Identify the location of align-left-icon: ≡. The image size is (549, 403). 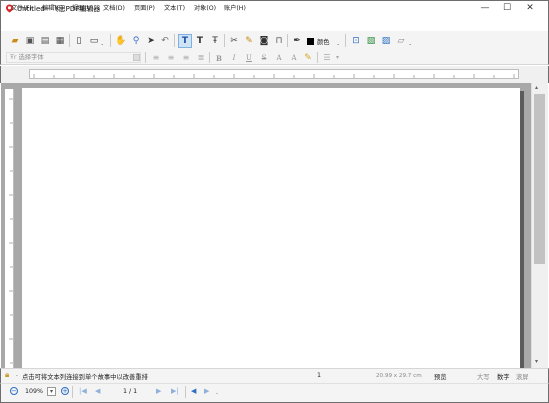
(156, 58).